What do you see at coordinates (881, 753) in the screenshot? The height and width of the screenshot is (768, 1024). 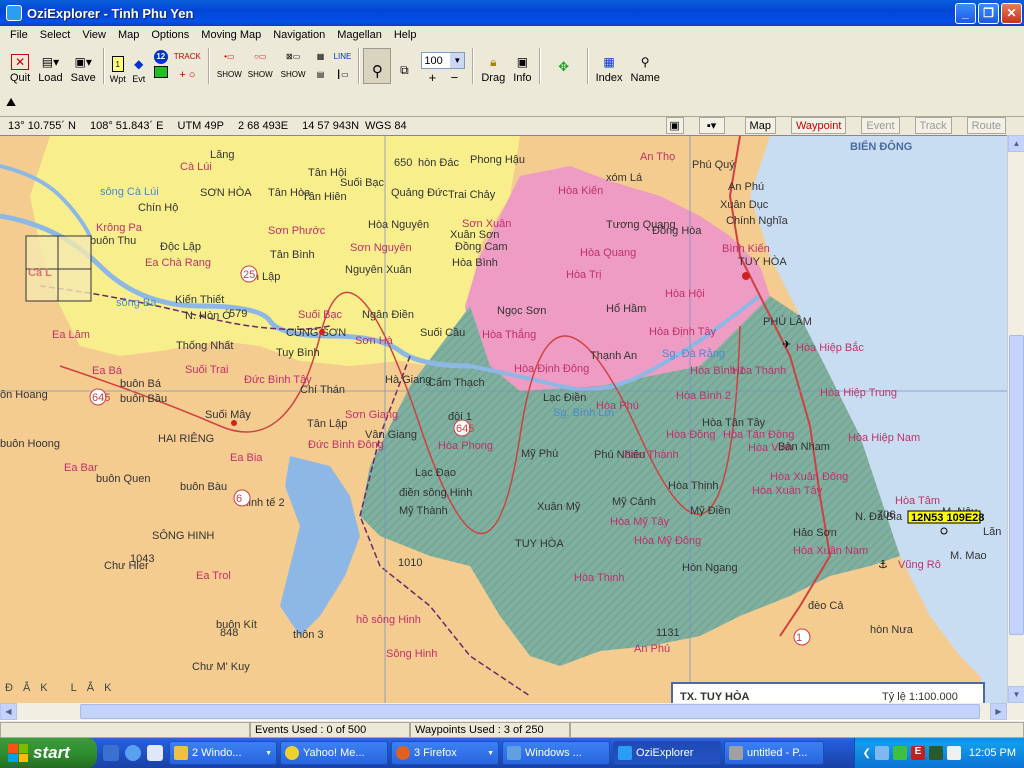 I see `network-icon` at bounding box center [881, 753].